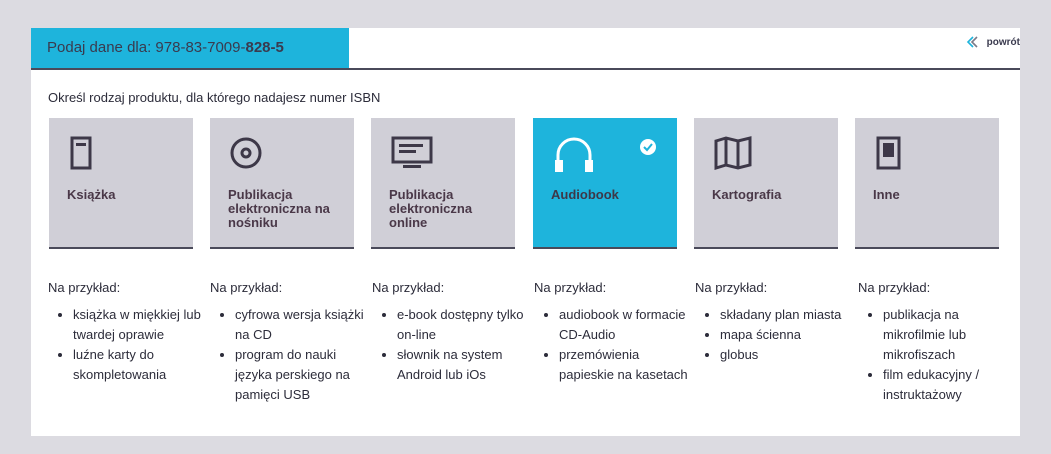 The image size is (1051, 454). What do you see at coordinates (264, 47) in the screenshot?
I see `isbn-number-bold: 828-5` at bounding box center [264, 47].